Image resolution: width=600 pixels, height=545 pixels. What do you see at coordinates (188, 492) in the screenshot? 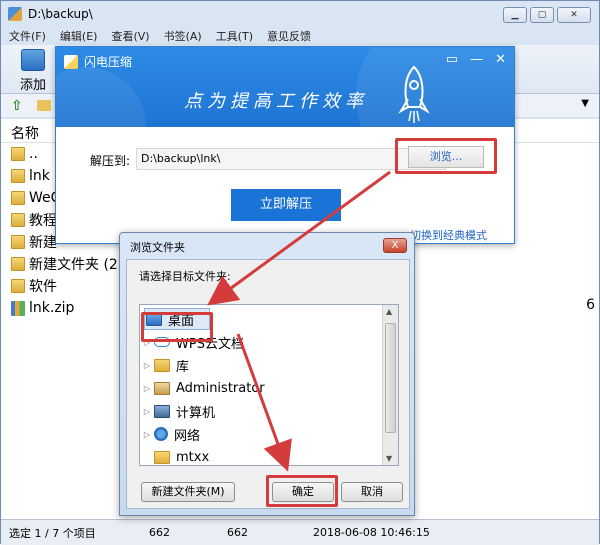
I see `new-folder-button: 新建文件夹(M)` at bounding box center [188, 492].